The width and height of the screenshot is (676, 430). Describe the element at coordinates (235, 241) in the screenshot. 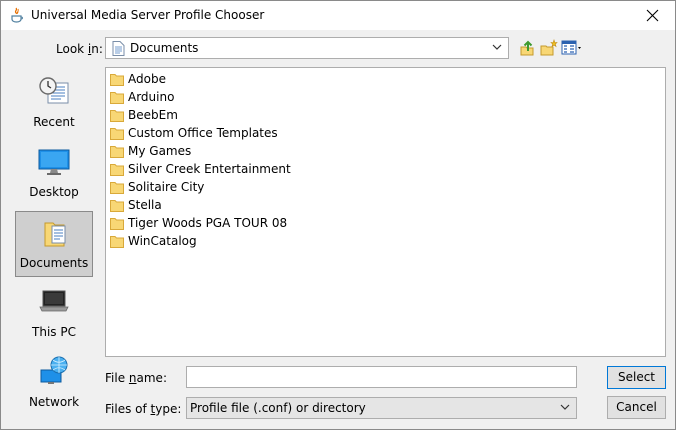

I see `list-item: WinCatalog` at that location.